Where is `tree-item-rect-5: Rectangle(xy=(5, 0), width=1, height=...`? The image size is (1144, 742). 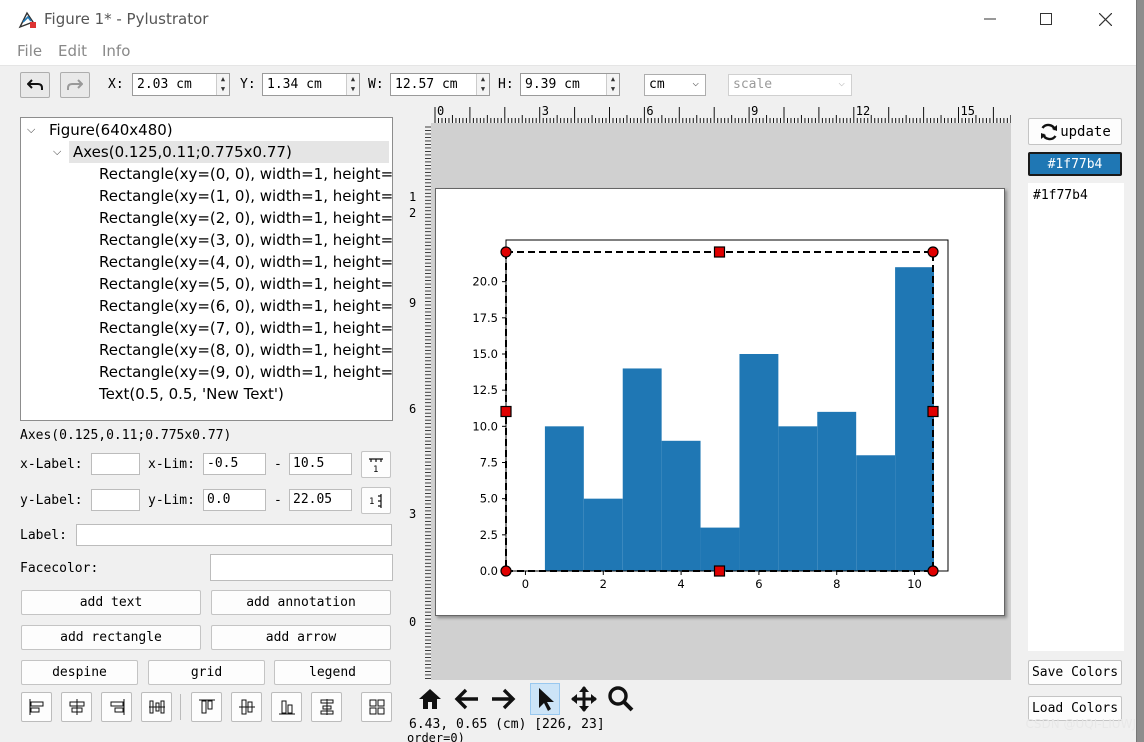
tree-item-rect-5: Rectangle(xy=(5, 0), width=1, height=... is located at coordinates (245, 284).